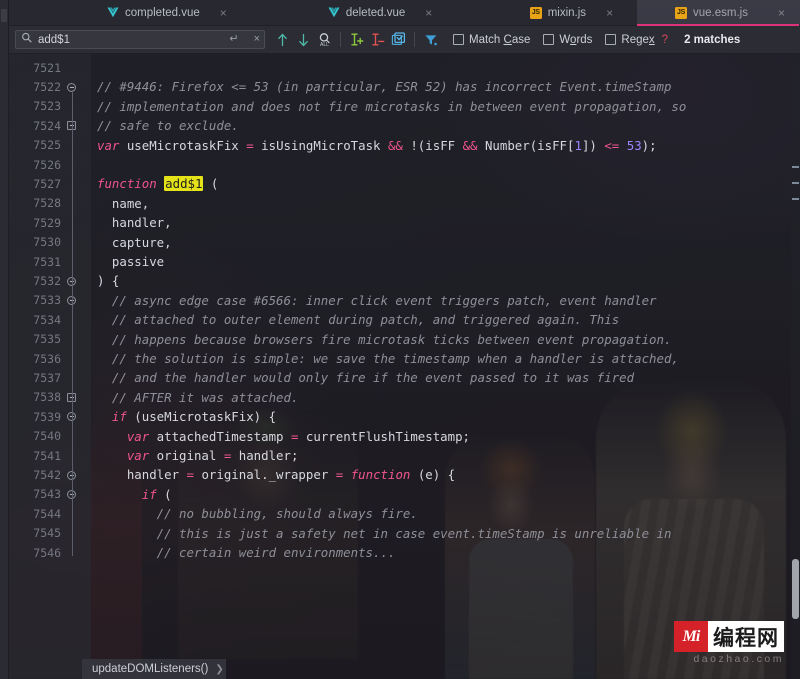 The width and height of the screenshot is (800, 679). I want to click on add-selection-button, so click(356, 39).